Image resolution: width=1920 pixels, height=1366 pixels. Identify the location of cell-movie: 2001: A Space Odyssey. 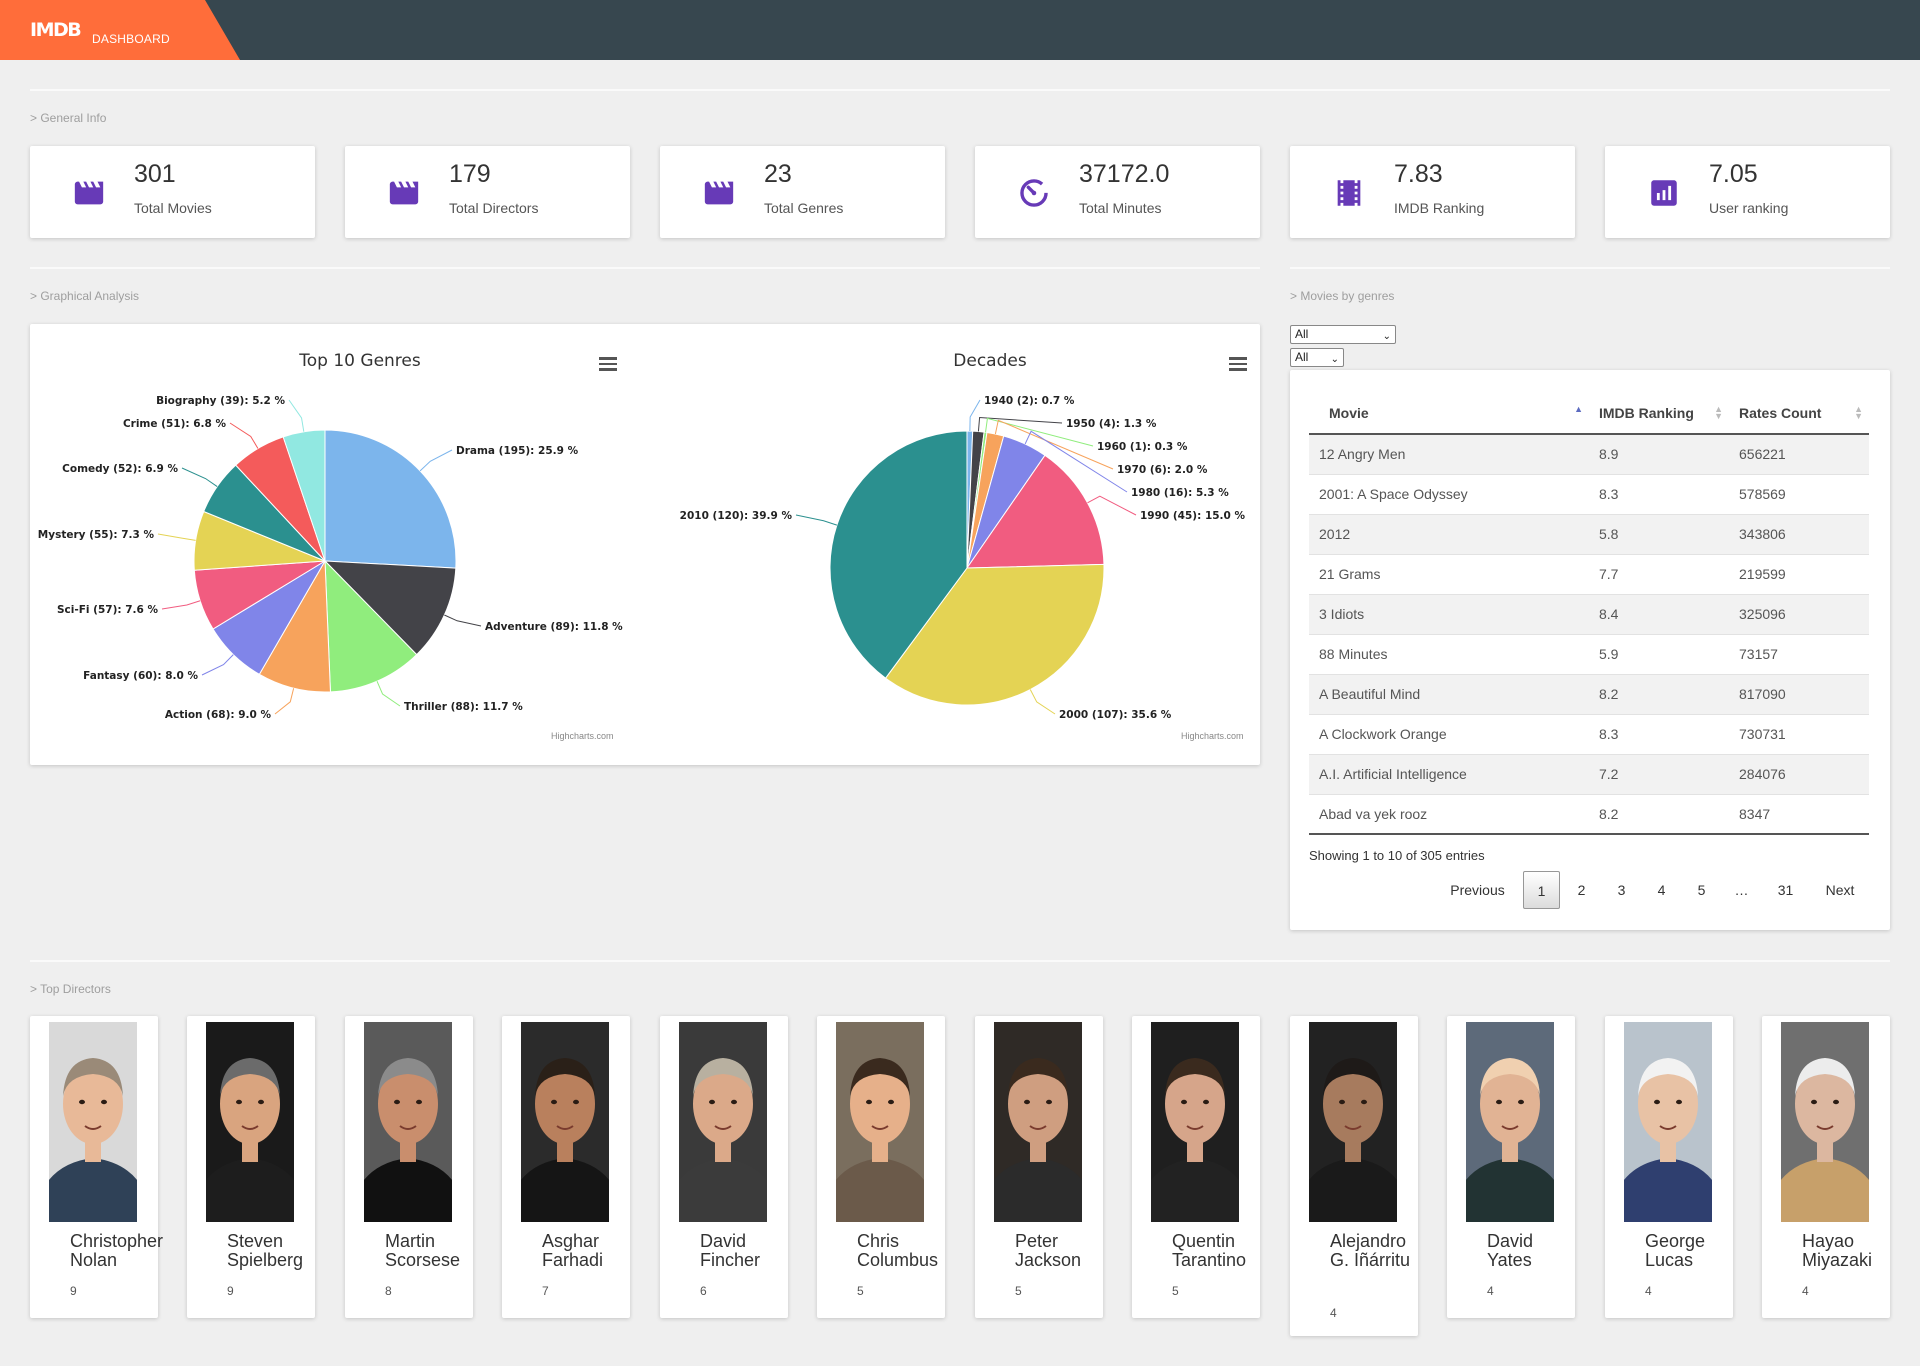
(1449, 493).